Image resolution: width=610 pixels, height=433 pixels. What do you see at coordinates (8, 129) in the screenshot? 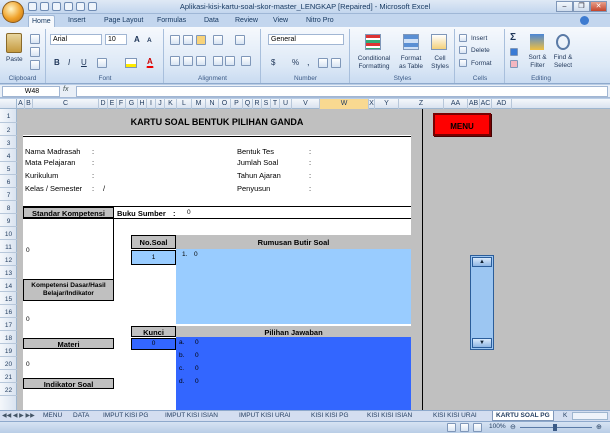
I see `row-header: 2` at bounding box center [8, 129].